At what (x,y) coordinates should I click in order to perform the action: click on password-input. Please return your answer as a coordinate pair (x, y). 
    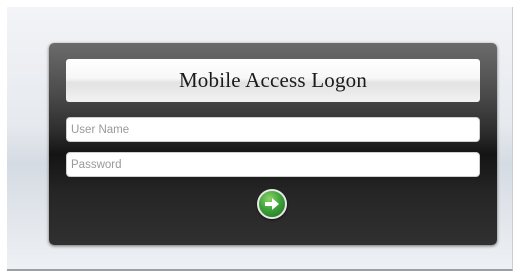
    Looking at the image, I should click on (273, 164).